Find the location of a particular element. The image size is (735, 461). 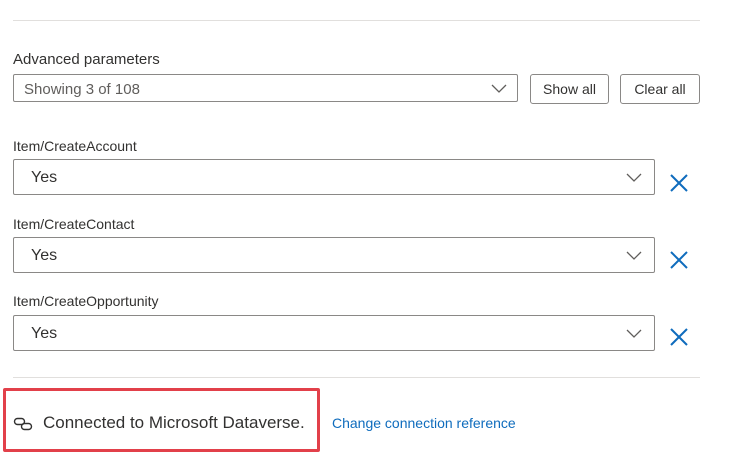

clear-all-button: Clear all is located at coordinates (660, 89).